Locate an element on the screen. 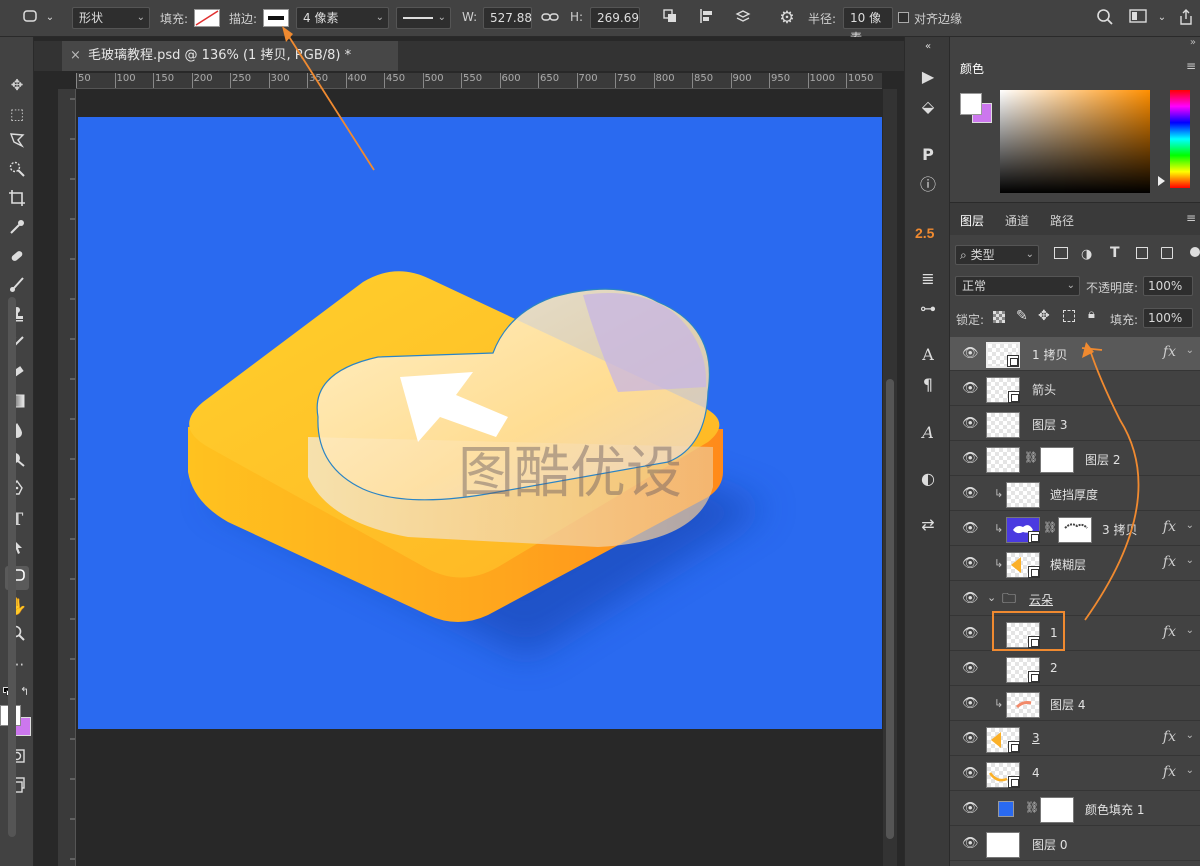 The height and width of the screenshot is (866, 1200). 3d-cube-icon: ⬙ is located at coordinates (928, 107).